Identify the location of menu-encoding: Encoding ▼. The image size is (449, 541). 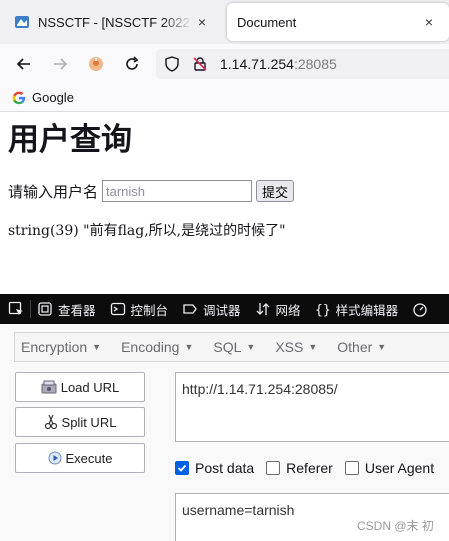
(157, 347).